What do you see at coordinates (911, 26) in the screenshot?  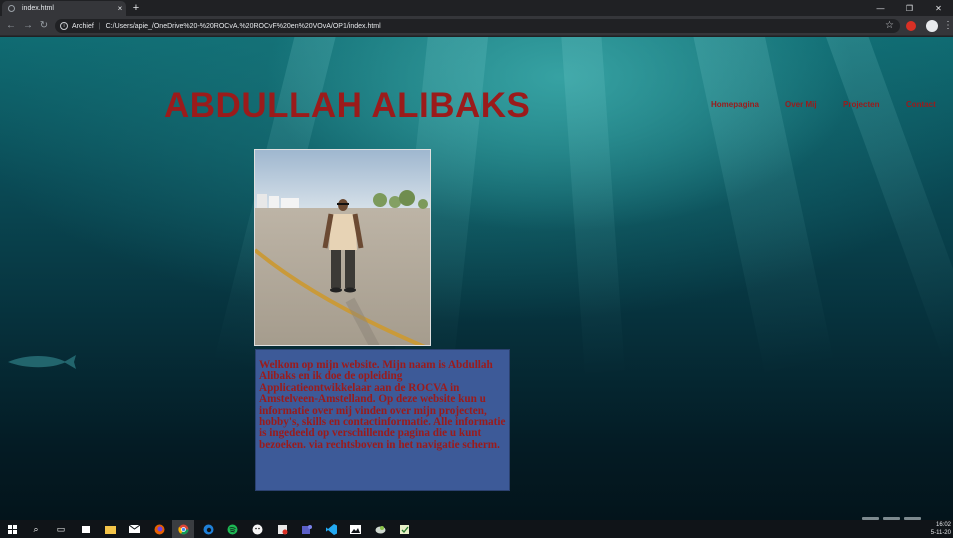 I see `extension-icon` at bounding box center [911, 26].